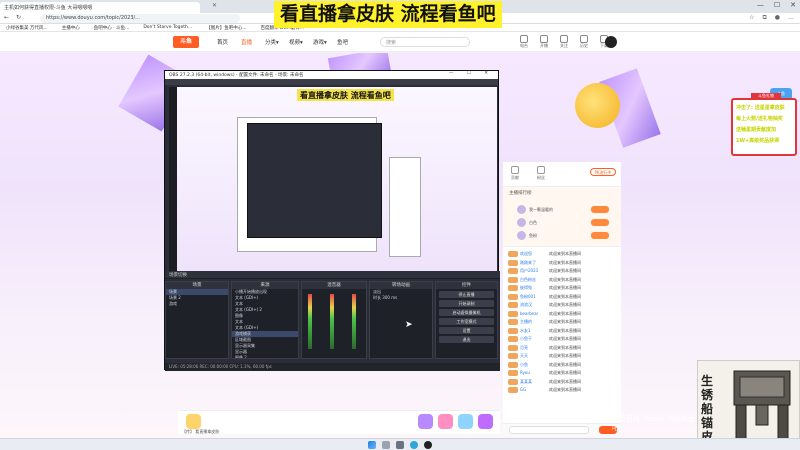 The height and width of the screenshot is (450, 800). What do you see at coordinates (562, 390) in the screenshot?
I see `chat-row: GG 欢迎来到本直播间` at bounding box center [562, 390].